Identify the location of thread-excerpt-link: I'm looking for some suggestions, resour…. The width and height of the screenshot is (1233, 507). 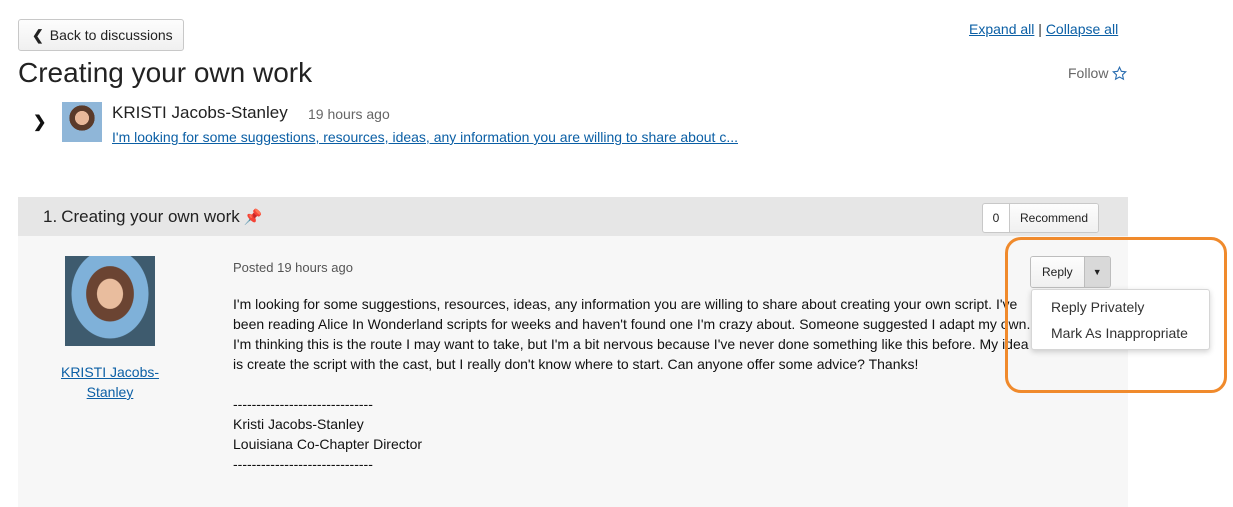
(425, 137).